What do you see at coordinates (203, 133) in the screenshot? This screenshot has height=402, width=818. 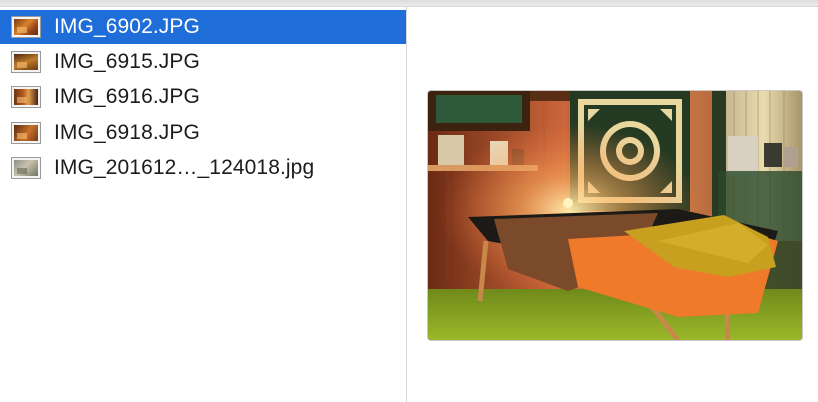 I see `file-row-img-6918: IMG_6918.JPG` at bounding box center [203, 133].